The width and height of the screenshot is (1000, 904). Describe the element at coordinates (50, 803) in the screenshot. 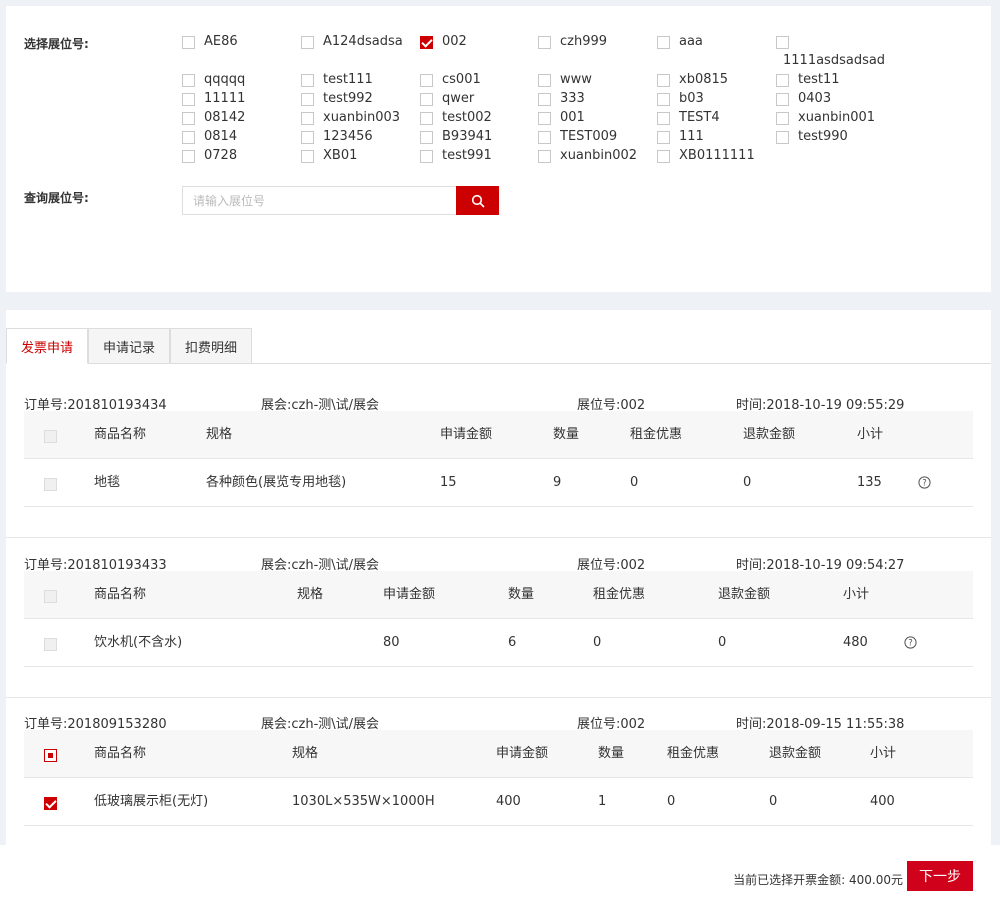

I see `row-checkbox` at that location.